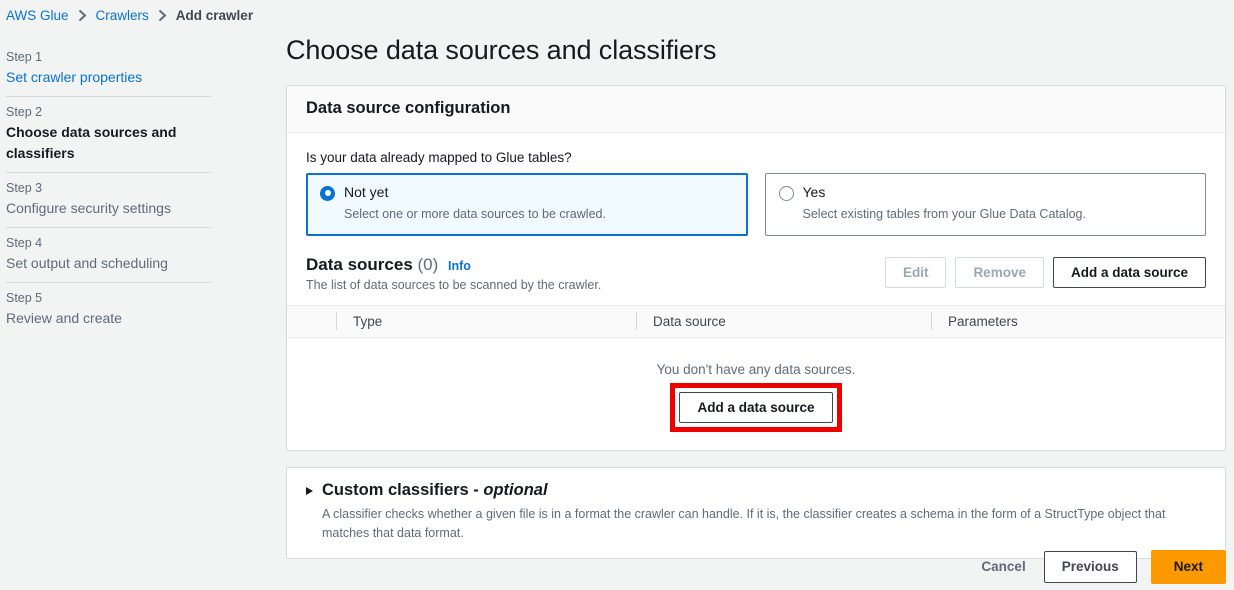 The width and height of the screenshot is (1234, 590). What do you see at coordinates (915, 272) in the screenshot?
I see `edit-button: Edit` at bounding box center [915, 272].